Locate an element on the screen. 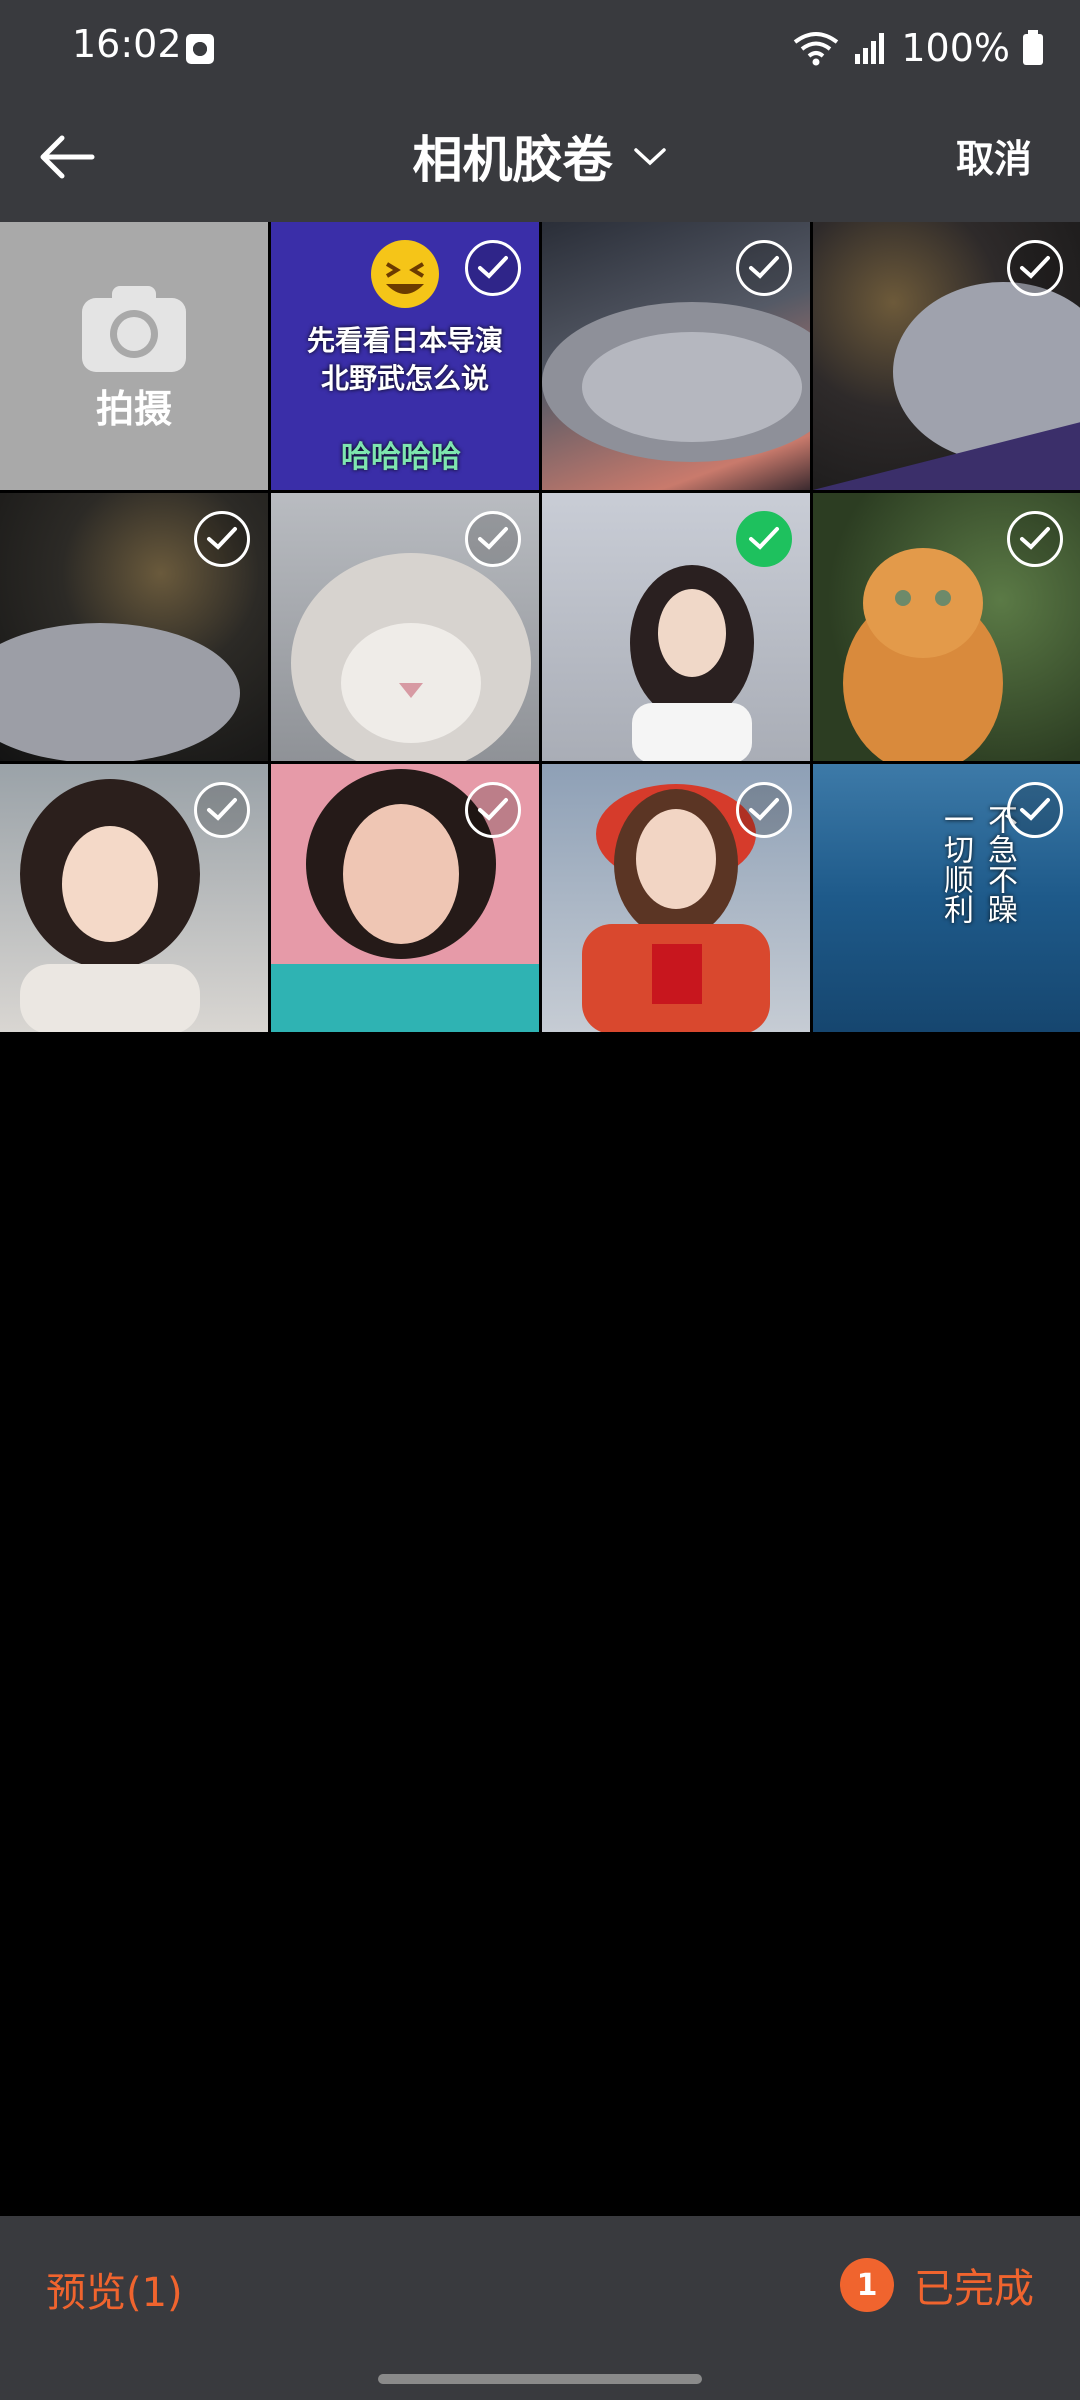 This screenshot has height=2400, width=1080. battery-icon is located at coordinates (1033, 47).